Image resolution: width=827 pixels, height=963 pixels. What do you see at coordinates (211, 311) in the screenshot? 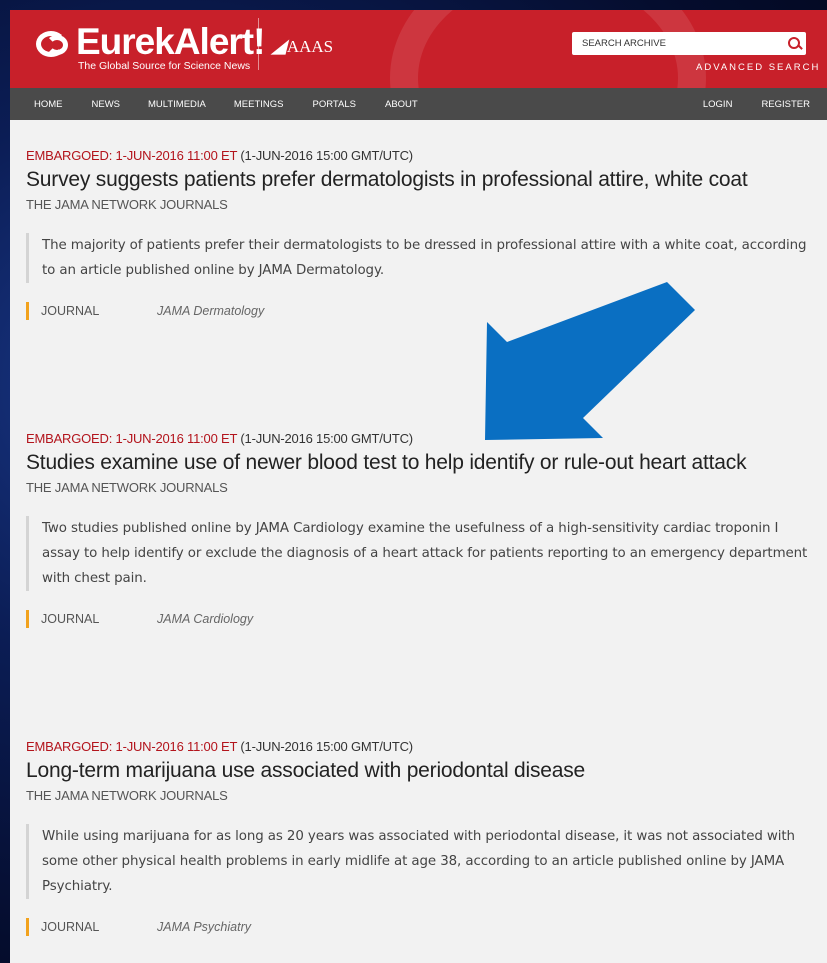
I see `journal-name: JAMA Dermatology` at bounding box center [211, 311].